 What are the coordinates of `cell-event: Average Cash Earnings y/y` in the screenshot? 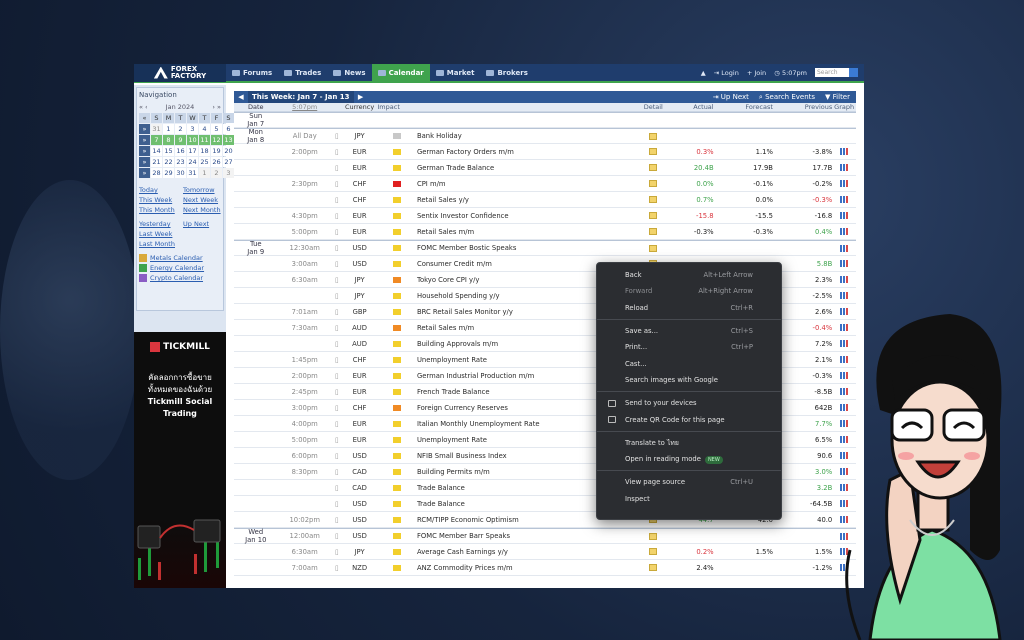 It's located at (528, 552).